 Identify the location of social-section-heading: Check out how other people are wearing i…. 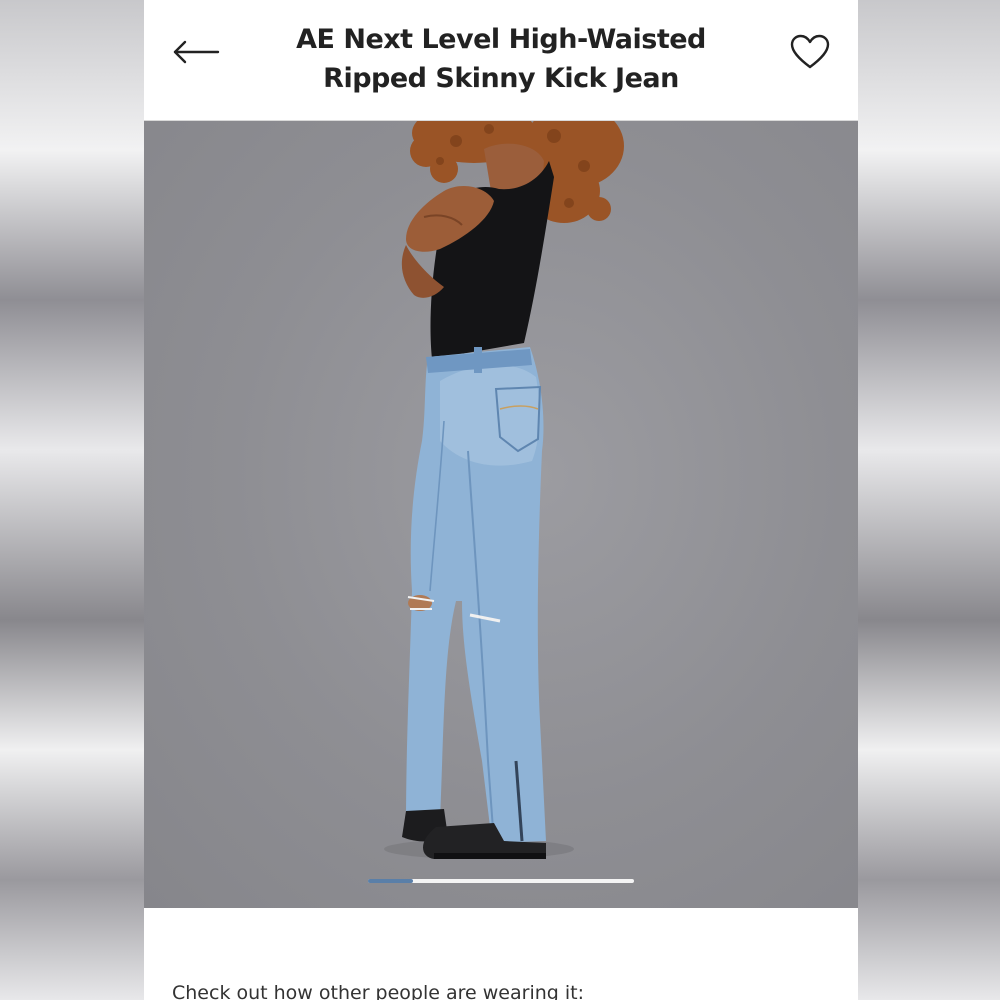
(378, 991).